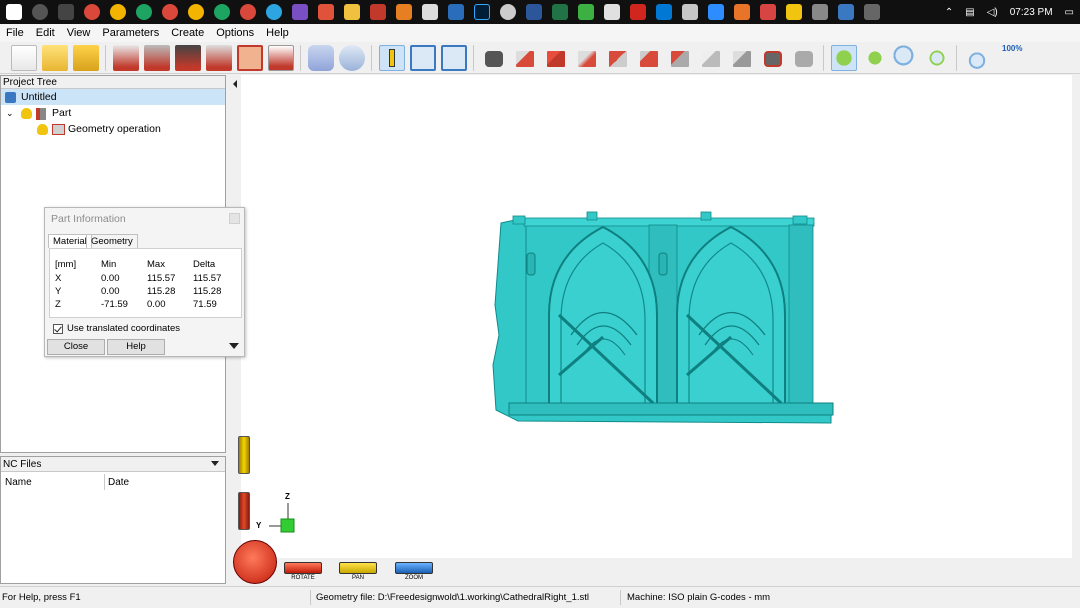 This screenshot has height=608, width=1080. Describe the element at coordinates (556, 58) in the screenshot. I see `view-front-icon` at that location.